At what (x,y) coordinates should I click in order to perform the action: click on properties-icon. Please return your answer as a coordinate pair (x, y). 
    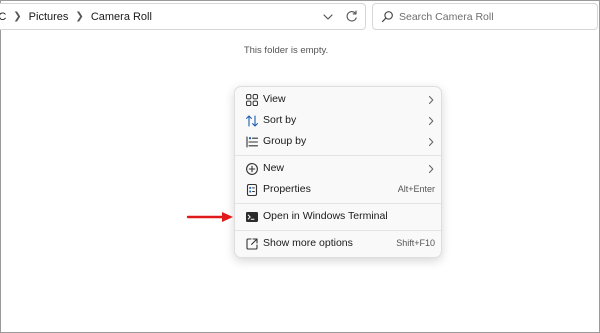
    Looking at the image, I should click on (252, 190).